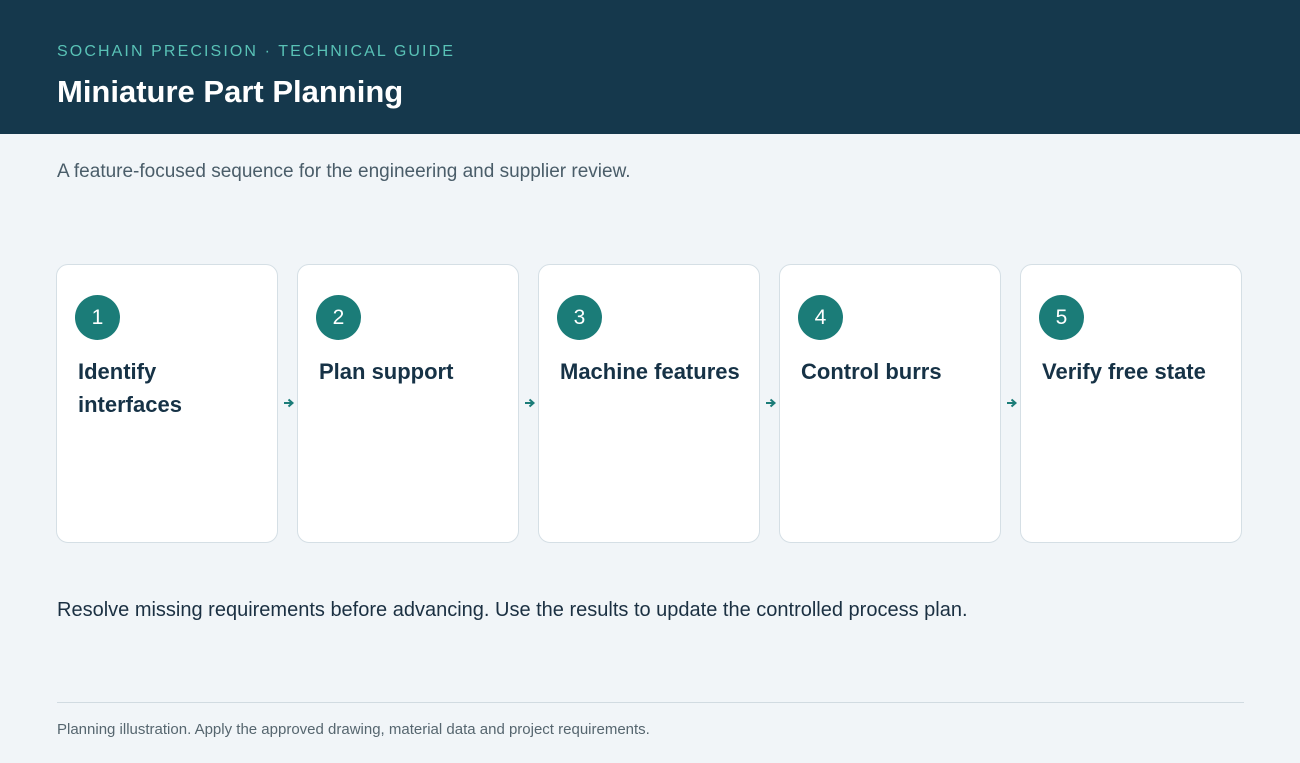  What do you see at coordinates (649, 403) in the screenshot?
I see `step-card-3: 3 Machine features` at bounding box center [649, 403].